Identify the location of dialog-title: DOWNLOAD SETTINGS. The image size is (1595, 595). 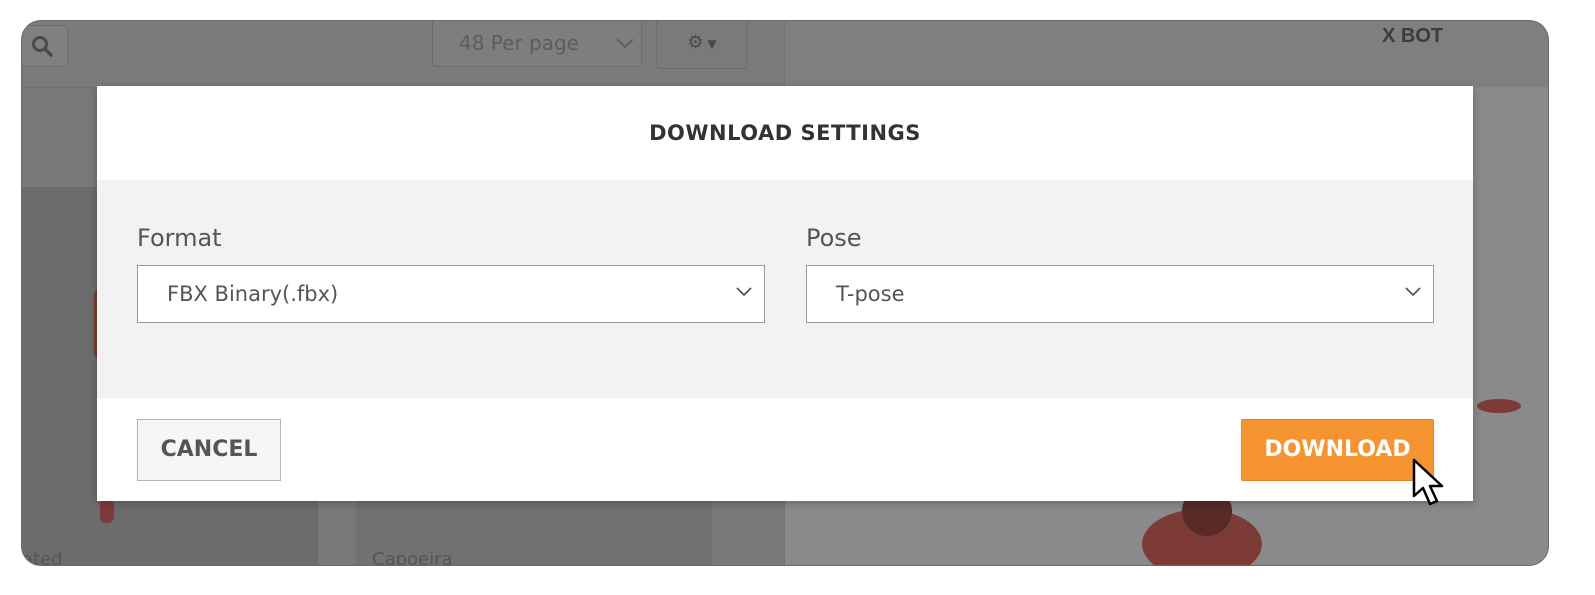
(785, 133).